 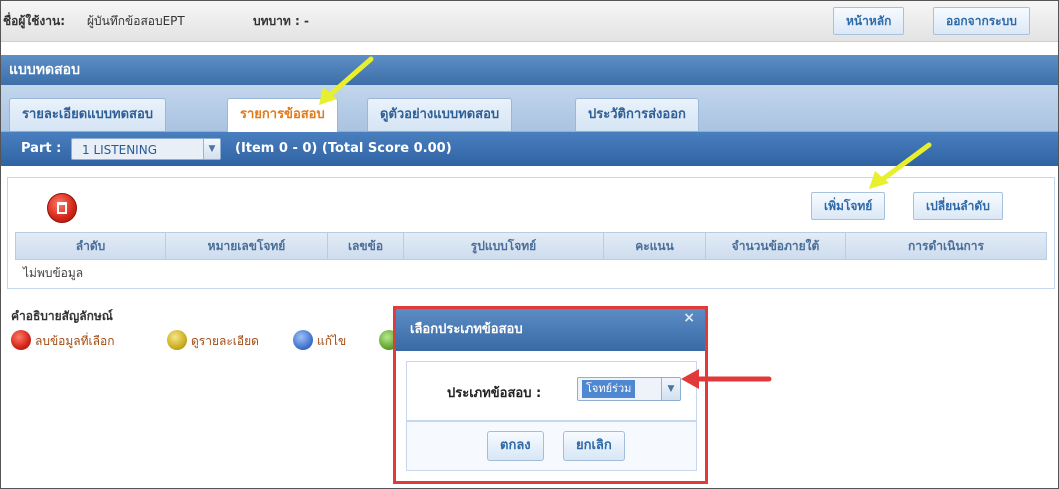 What do you see at coordinates (726, 379) in the screenshot?
I see `pointer-arrow-icon` at bounding box center [726, 379].